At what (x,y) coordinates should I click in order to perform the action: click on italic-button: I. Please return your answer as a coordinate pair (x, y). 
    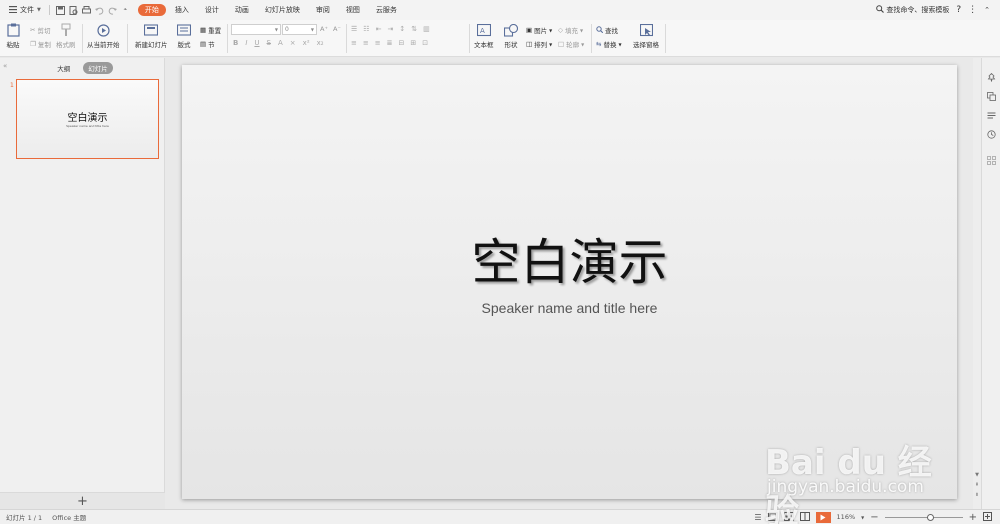
    Looking at the image, I should click on (246, 43).